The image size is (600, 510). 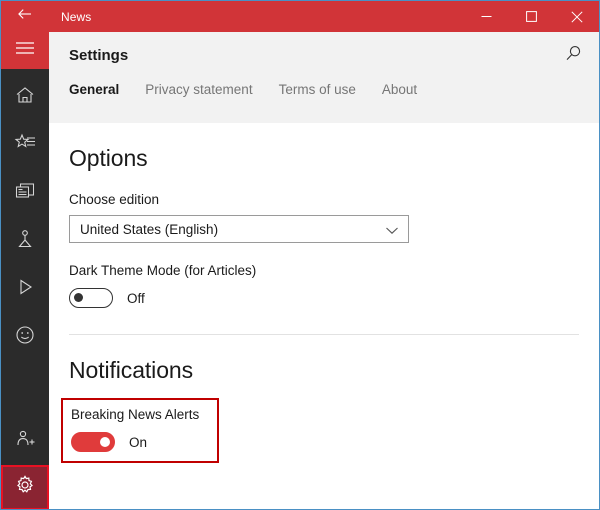 What do you see at coordinates (136, 298) in the screenshot?
I see `dark-theme-state: Off` at bounding box center [136, 298].